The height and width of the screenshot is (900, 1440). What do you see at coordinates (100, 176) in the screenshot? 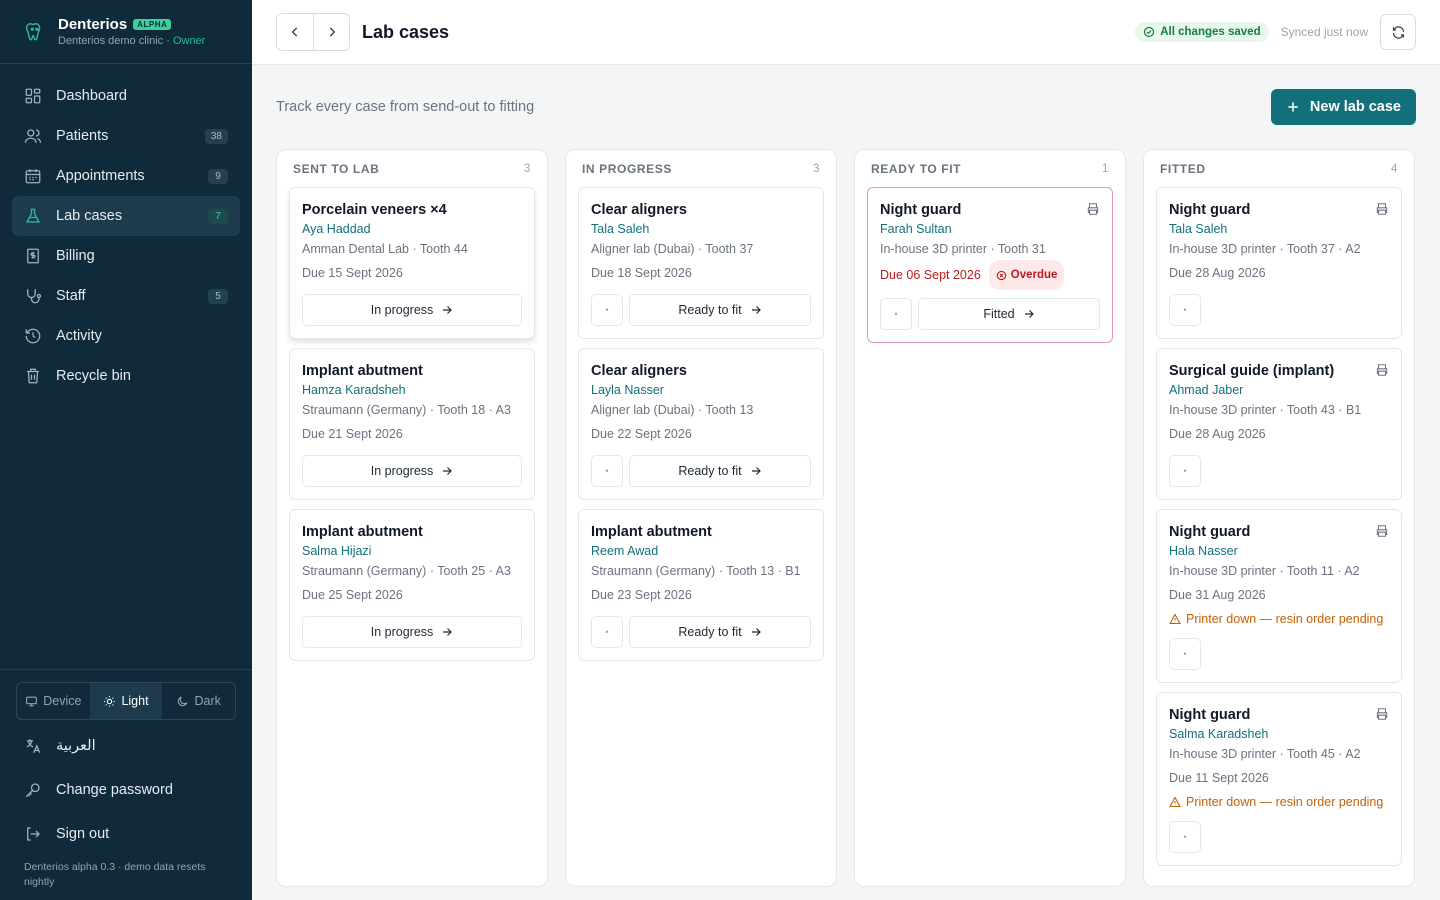
I see `sidebar-item-label: Appointments` at bounding box center [100, 176].